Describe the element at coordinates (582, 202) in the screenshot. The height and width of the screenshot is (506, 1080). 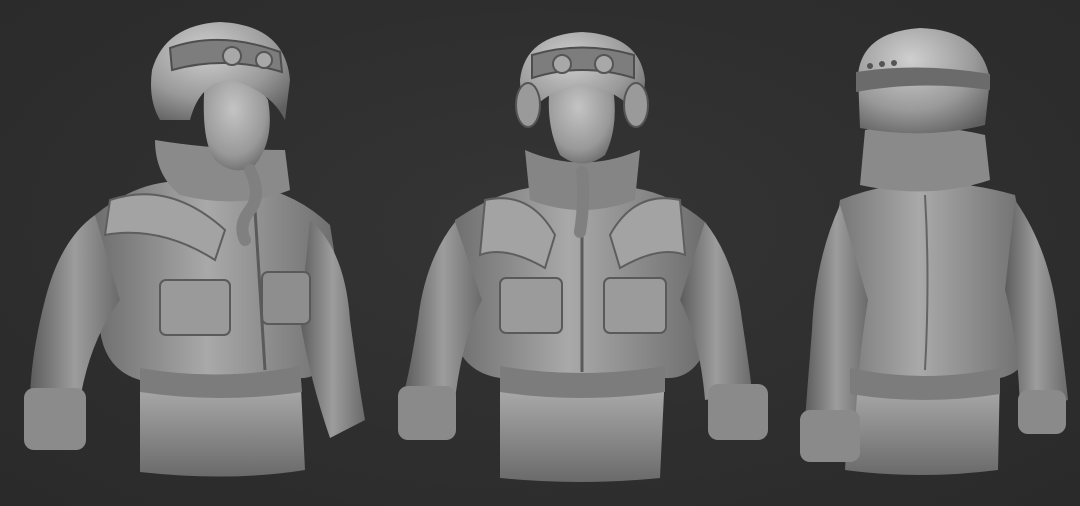
I see `oxygen-hose` at that location.